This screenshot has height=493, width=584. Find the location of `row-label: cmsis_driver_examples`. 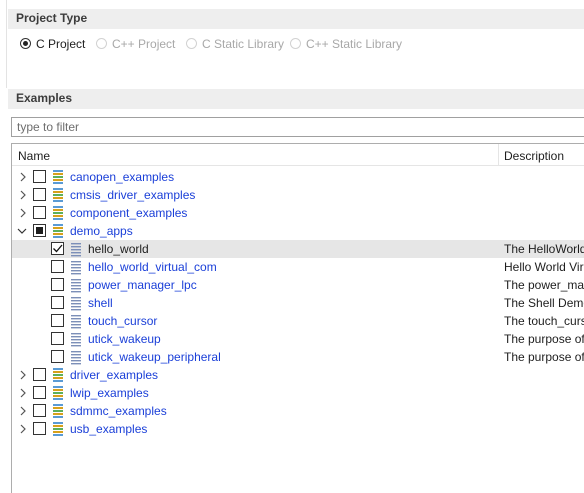

row-label: cmsis_driver_examples is located at coordinates (133, 195).